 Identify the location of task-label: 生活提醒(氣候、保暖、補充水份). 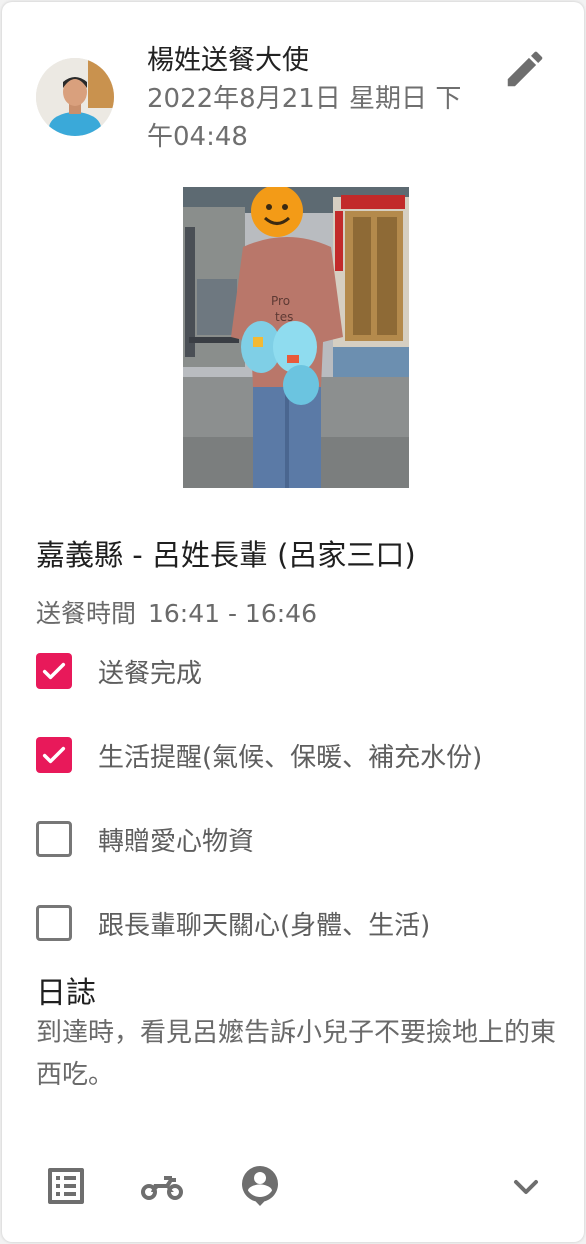
(290, 757).